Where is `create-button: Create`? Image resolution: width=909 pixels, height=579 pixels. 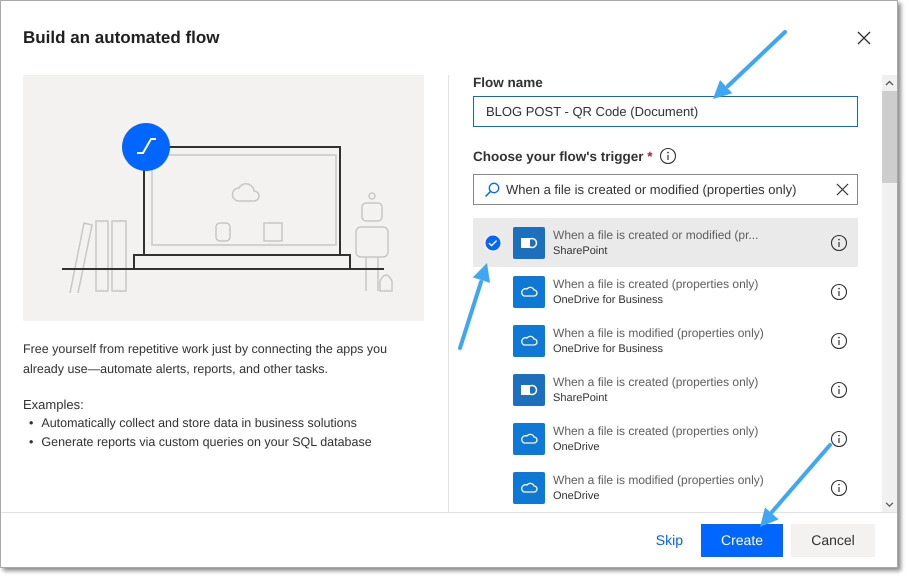
create-button: Create is located at coordinates (742, 540).